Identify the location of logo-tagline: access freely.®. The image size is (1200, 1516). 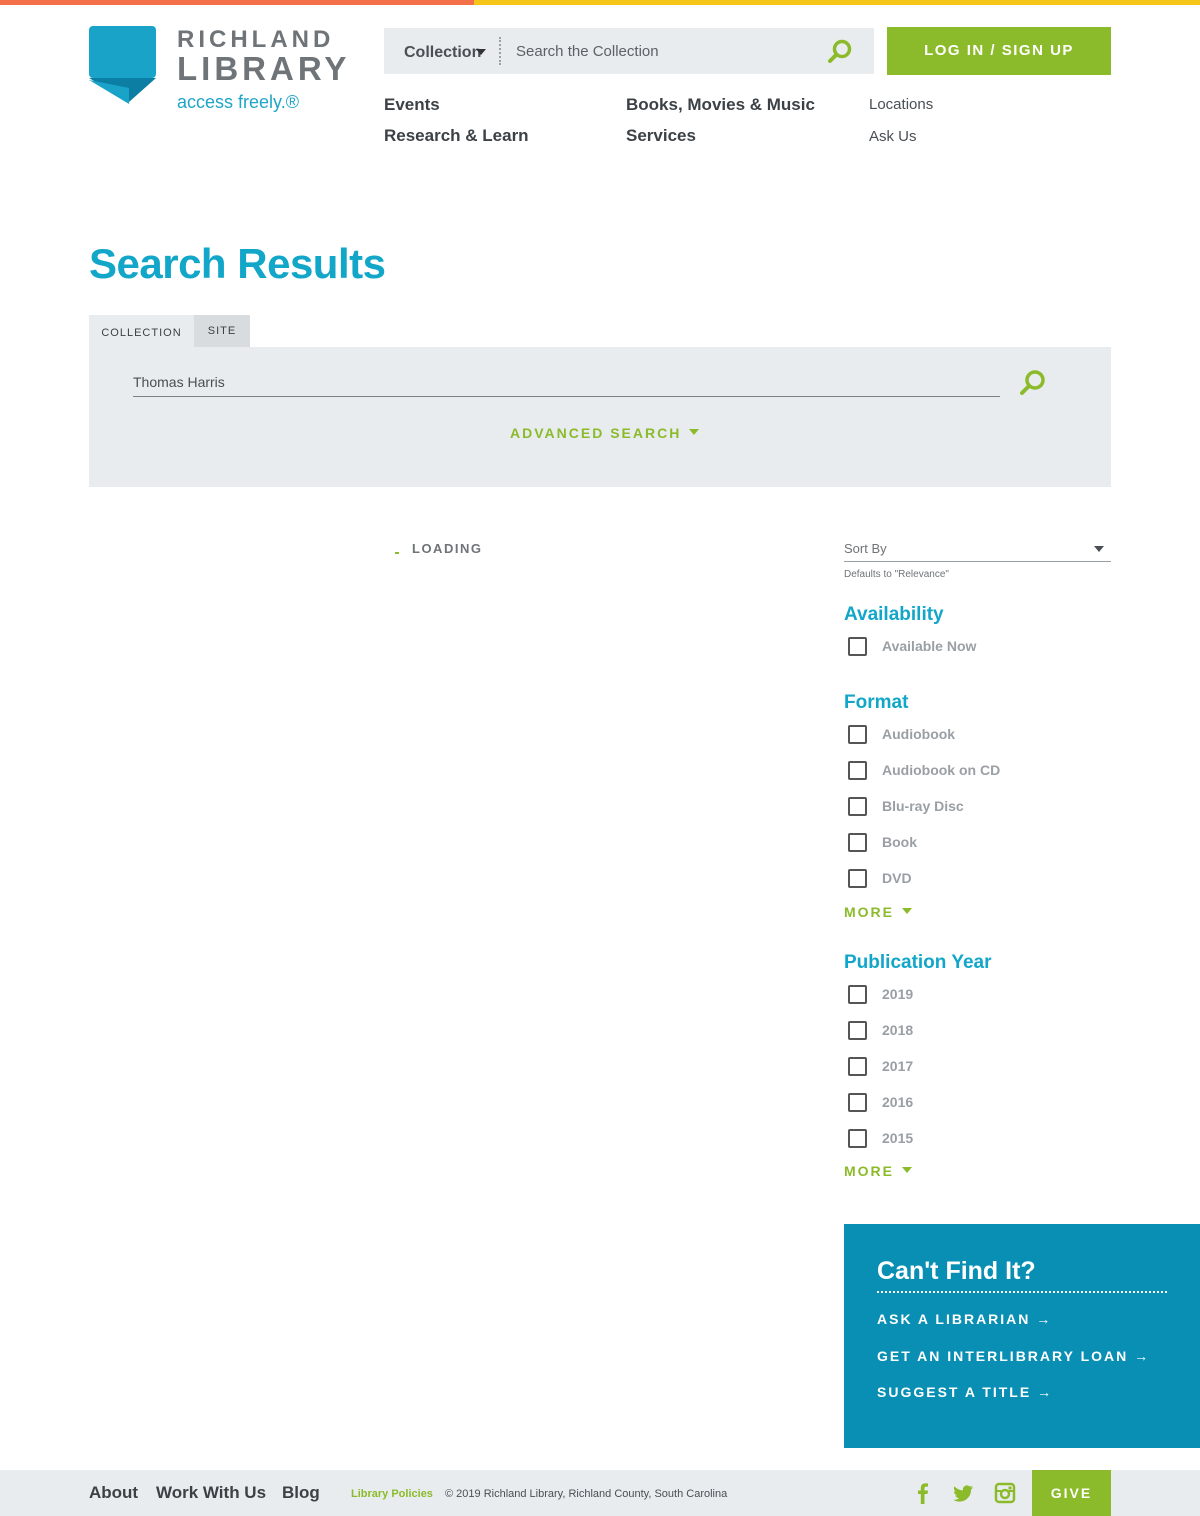
(238, 102).